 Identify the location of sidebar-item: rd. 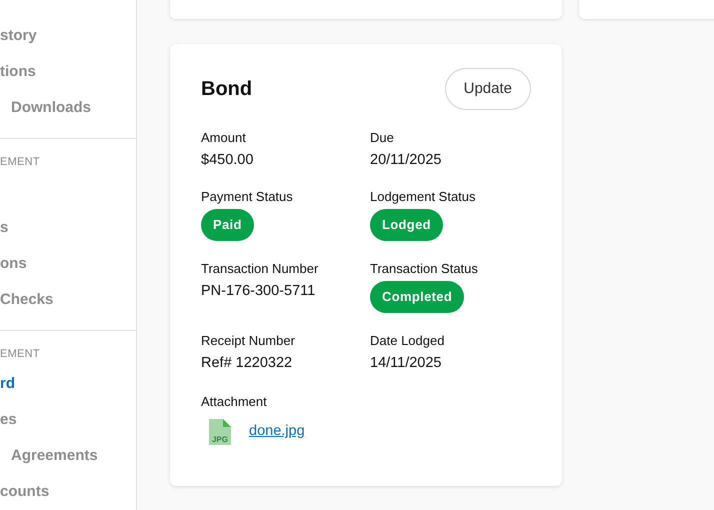
(7, 384).